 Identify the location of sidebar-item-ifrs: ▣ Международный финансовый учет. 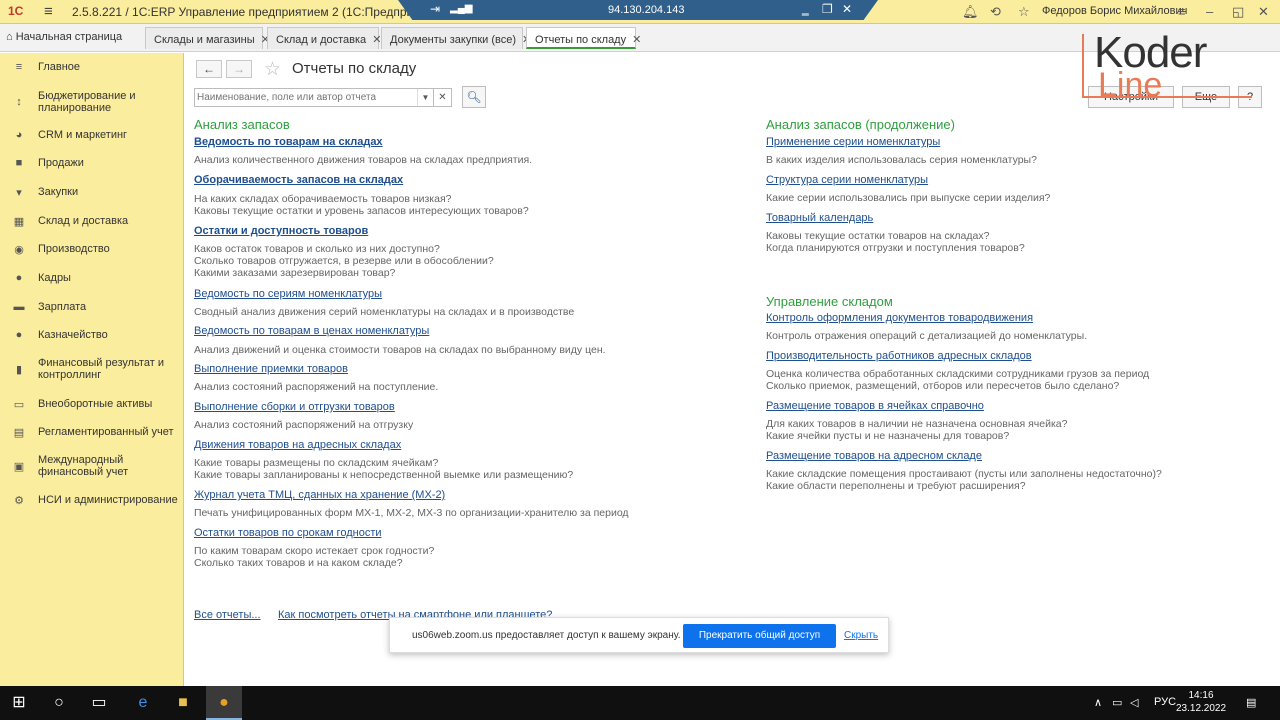
(92, 466).